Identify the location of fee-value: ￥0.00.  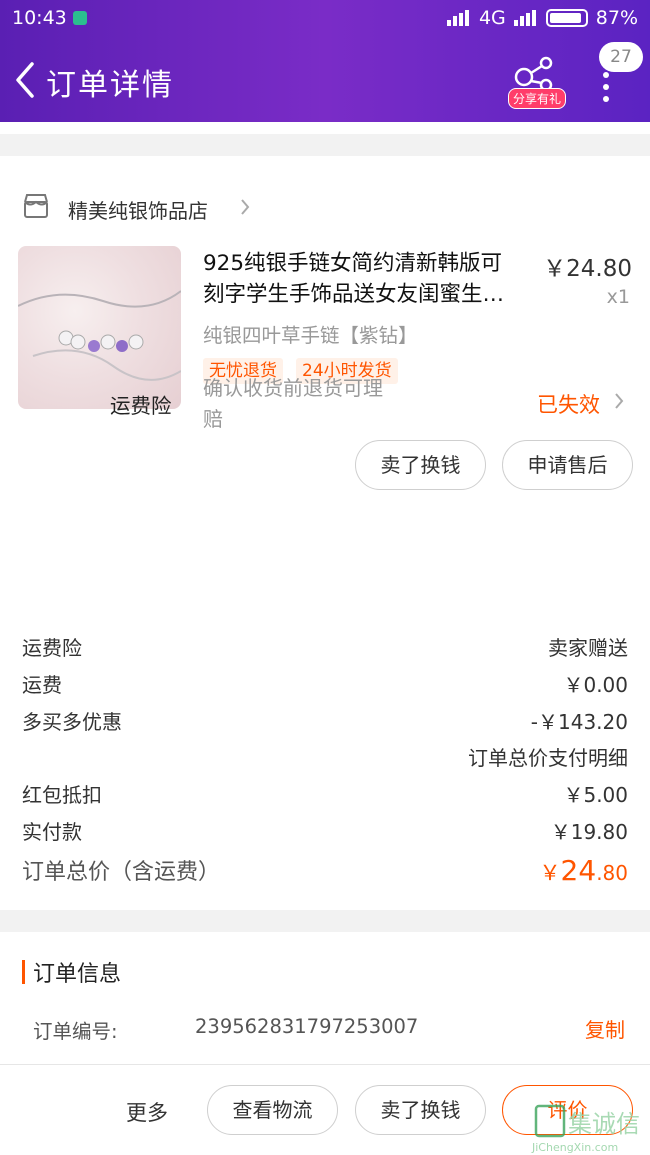
(595, 685).